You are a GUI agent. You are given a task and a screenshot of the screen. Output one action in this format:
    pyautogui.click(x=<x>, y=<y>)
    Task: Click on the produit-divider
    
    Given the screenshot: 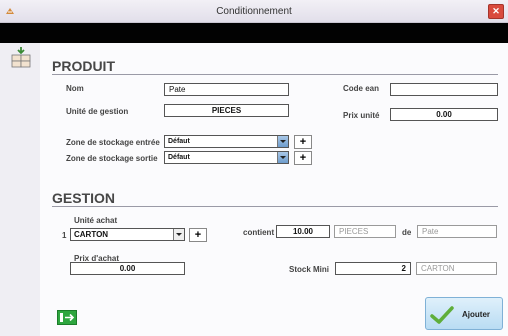 What is the action you would take?
    pyautogui.click(x=275, y=74)
    